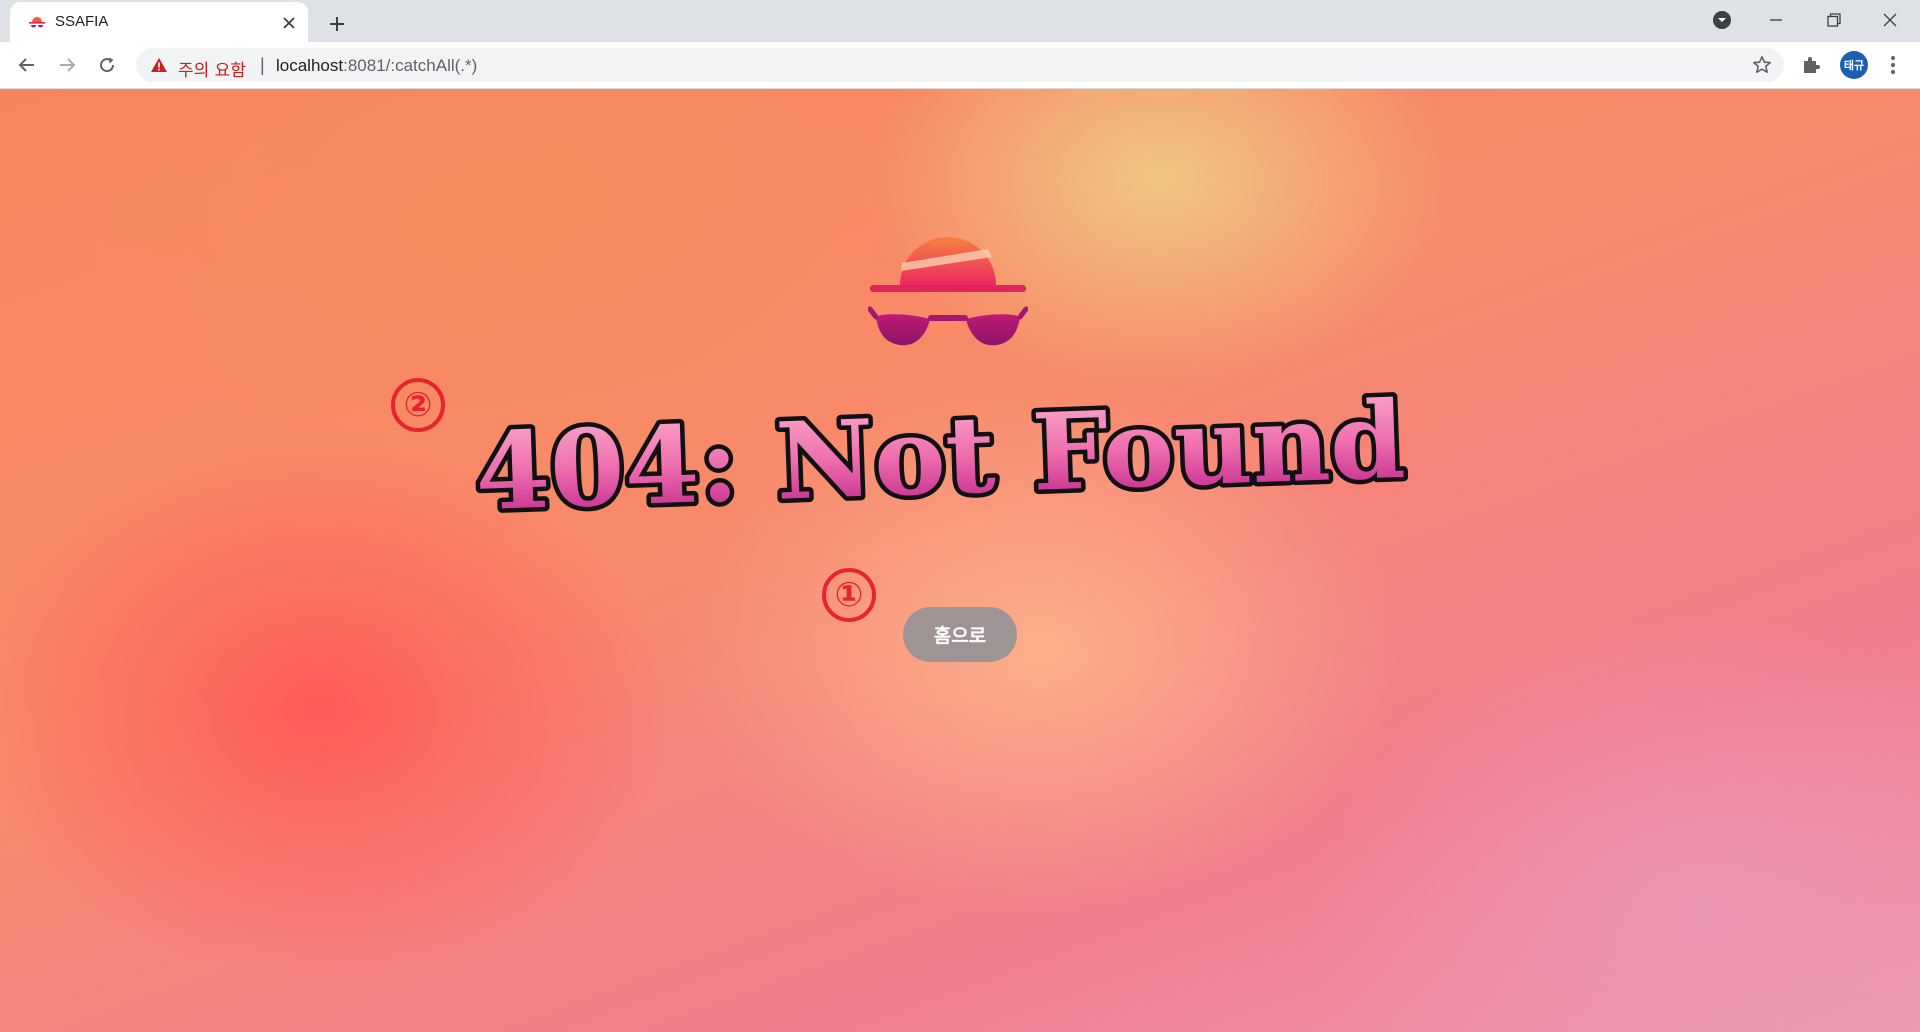 The height and width of the screenshot is (1032, 1920). I want to click on kebab-menu-icon, so click(1893, 65).